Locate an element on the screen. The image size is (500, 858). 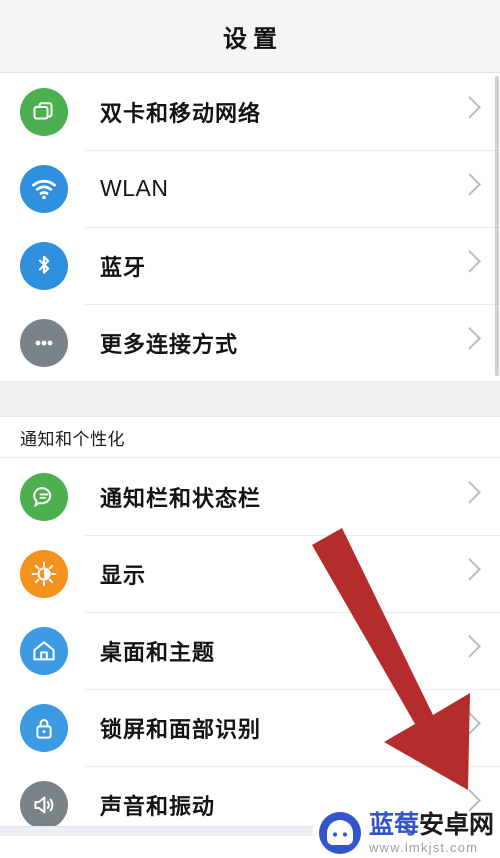
watermark-url: www.lmkjst.com is located at coordinates (423, 847).